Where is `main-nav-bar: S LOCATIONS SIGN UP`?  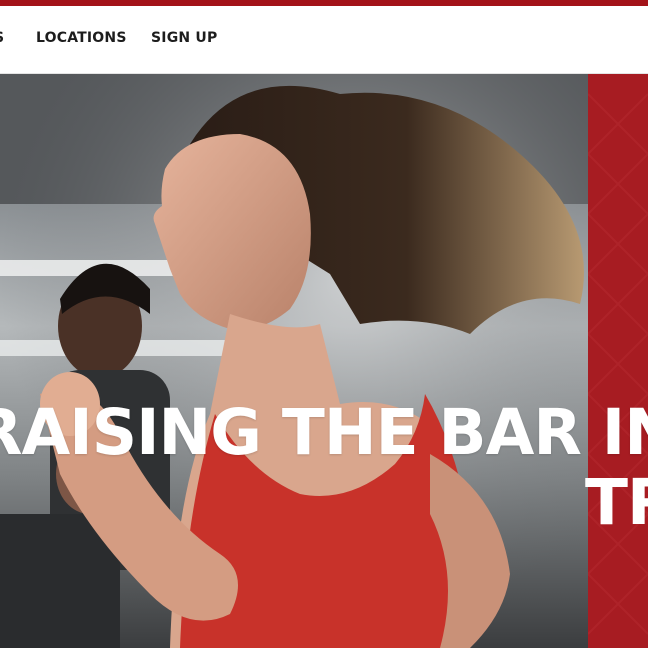
main-nav-bar: S LOCATIONS SIGN UP is located at coordinates (324, 40).